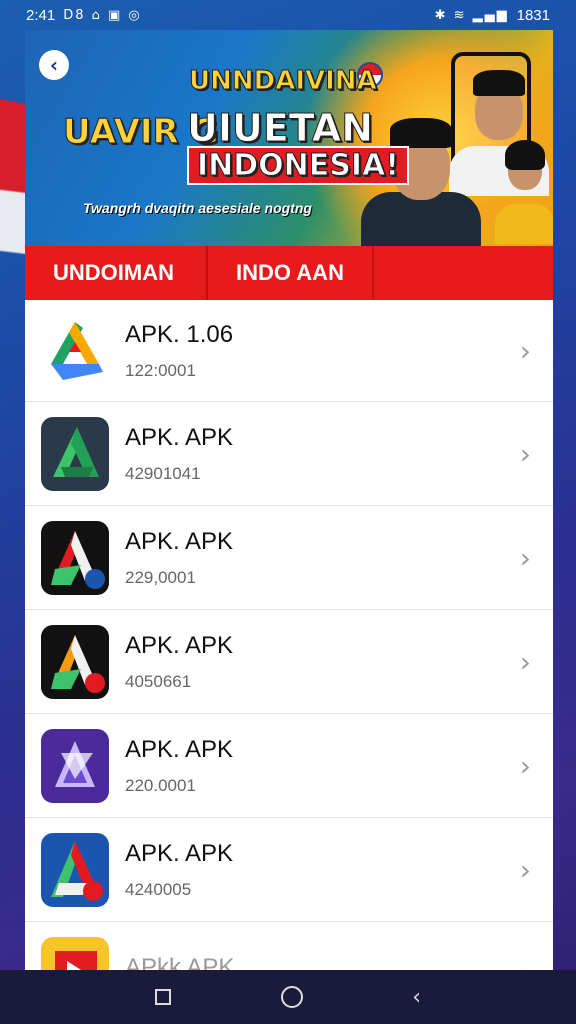 The image size is (576, 1024). I want to click on status-time: 2:41, so click(41, 15).